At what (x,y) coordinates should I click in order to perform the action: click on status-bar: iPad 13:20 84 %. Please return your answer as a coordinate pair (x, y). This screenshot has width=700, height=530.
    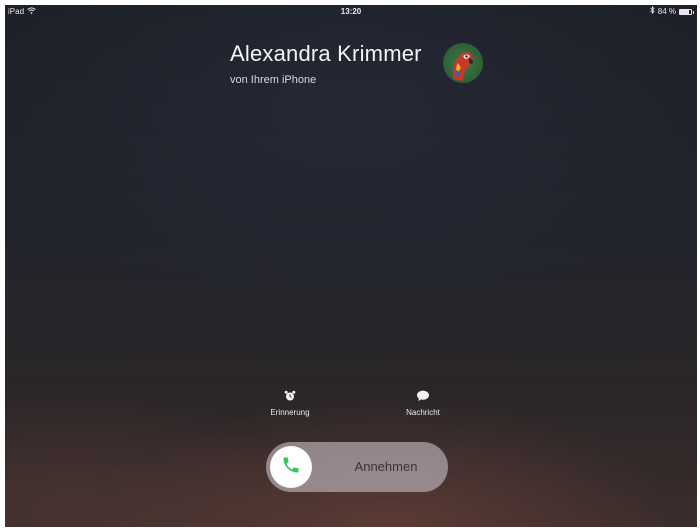
    Looking at the image, I should click on (351, 12).